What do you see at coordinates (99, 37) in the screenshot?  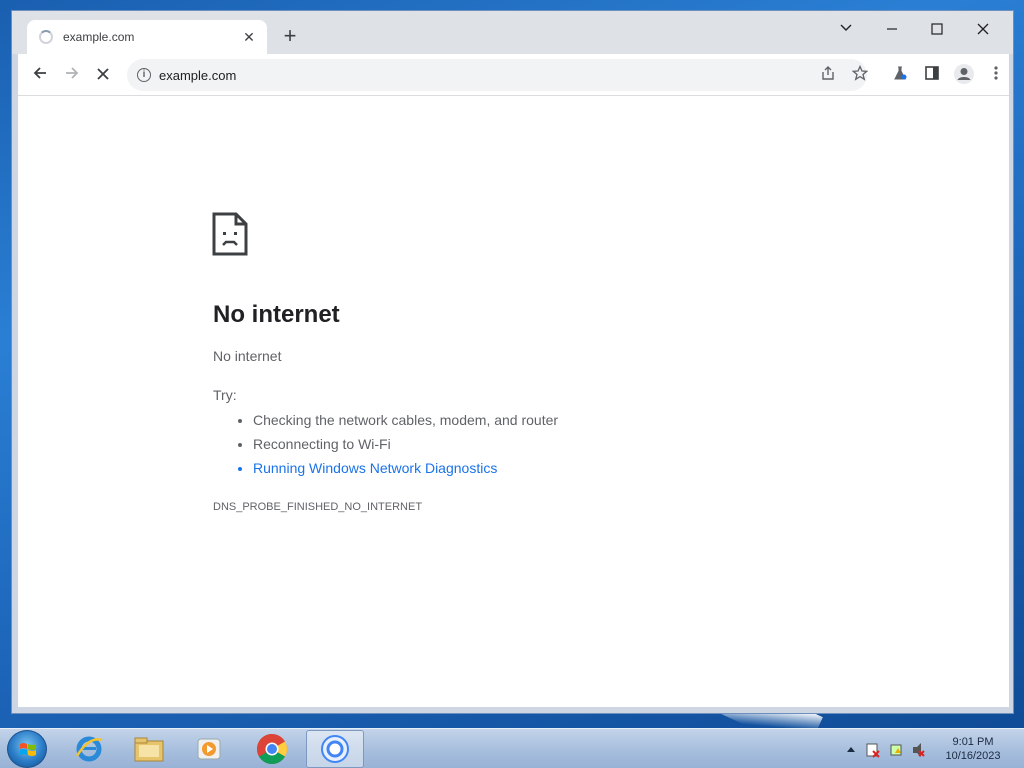 I see `tab-title: example.com` at bounding box center [99, 37].